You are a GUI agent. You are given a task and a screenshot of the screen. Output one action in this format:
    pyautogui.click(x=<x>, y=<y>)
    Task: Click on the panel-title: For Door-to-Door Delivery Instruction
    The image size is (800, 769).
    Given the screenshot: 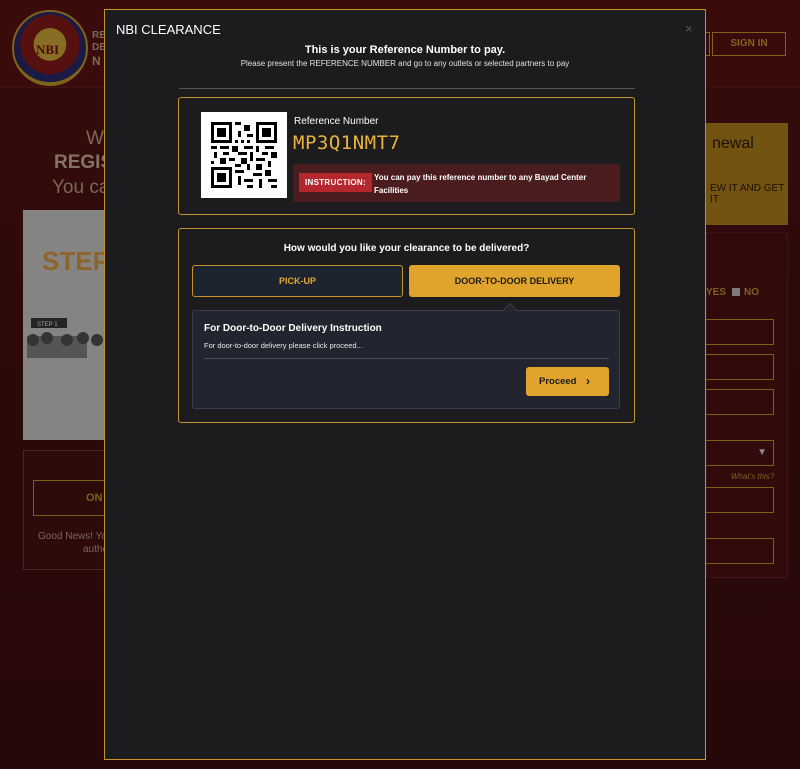 What is the action you would take?
    pyautogui.click(x=293, y=328)
    